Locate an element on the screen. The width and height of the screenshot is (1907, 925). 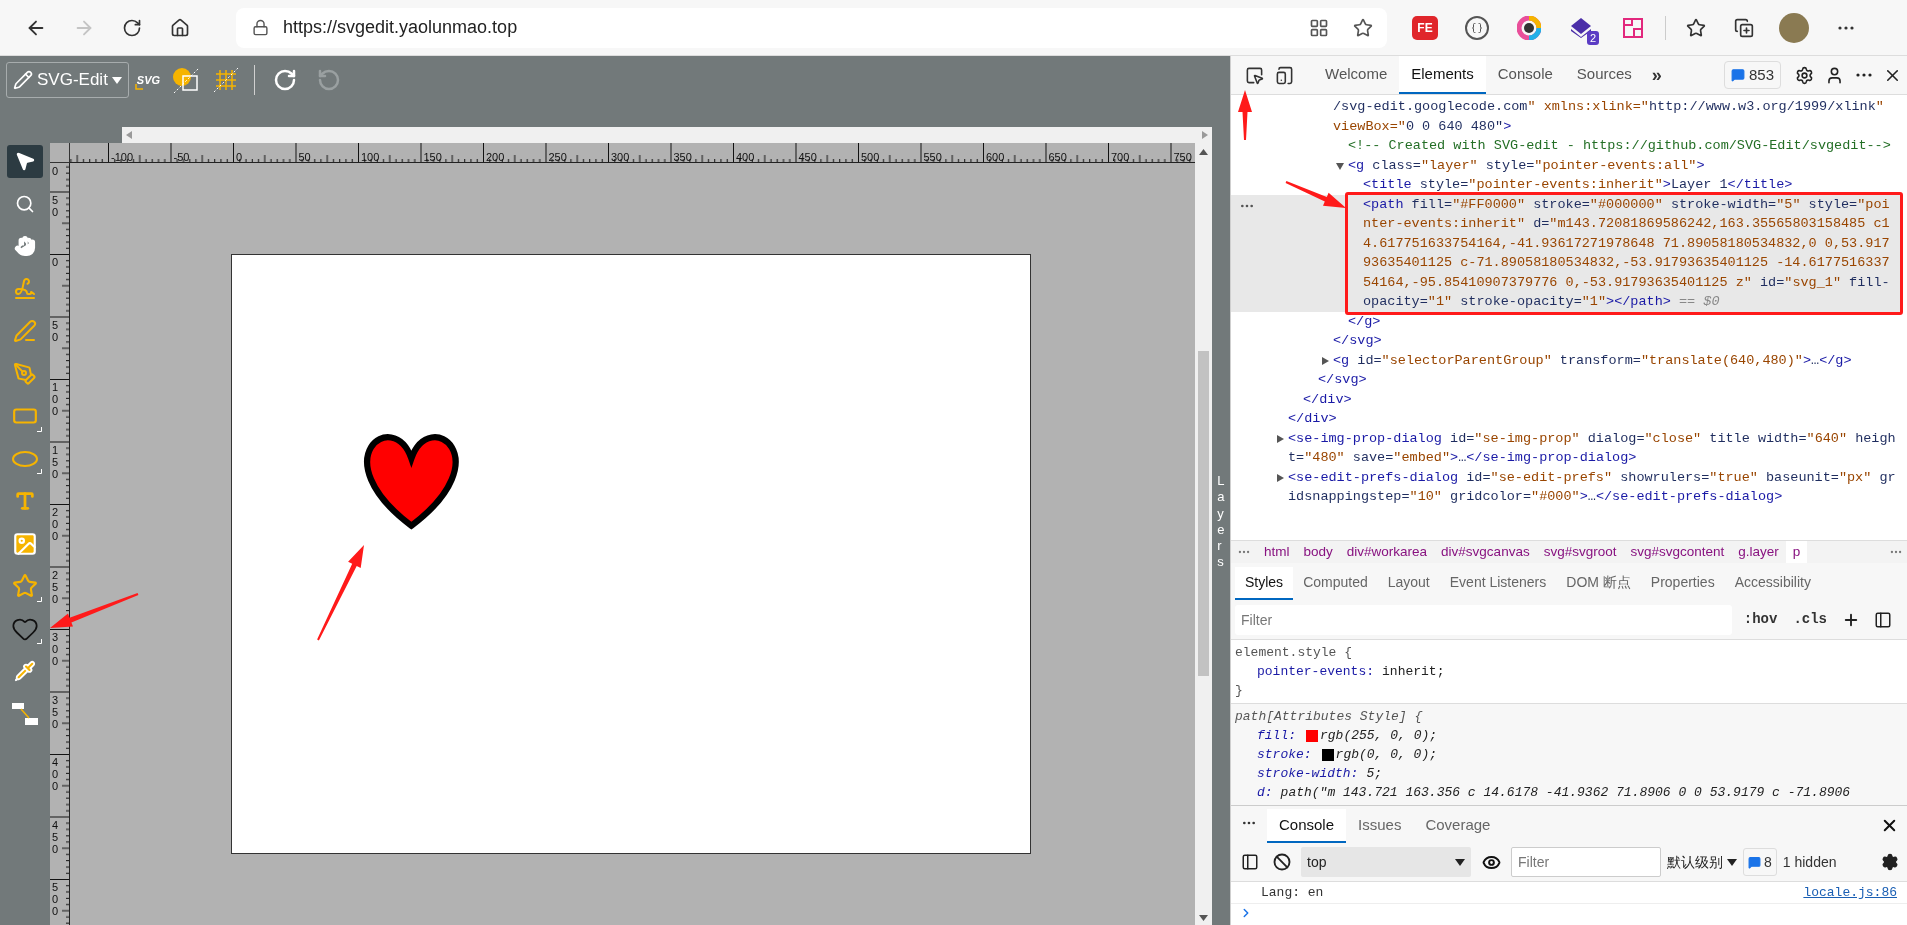
dom-tree-row: <!-- Created with SVG-edit - https://github.com/SVG-Edit/svgedit--> is located at coordinates (1567, 146).